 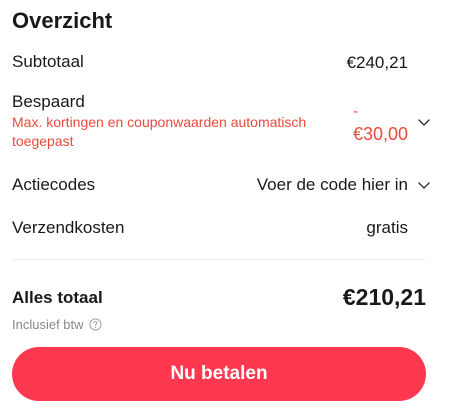 What do you see at coordinates (380, 134) in the screenshot?
I see `savings-value: €30,00` at bounding box center [380, 134].